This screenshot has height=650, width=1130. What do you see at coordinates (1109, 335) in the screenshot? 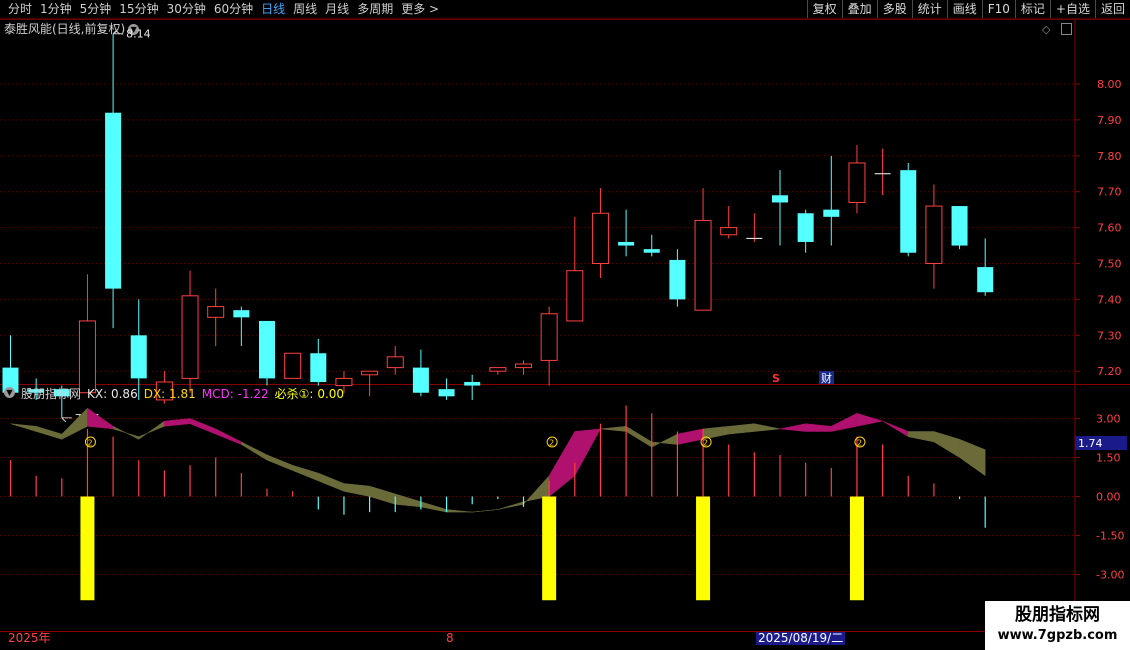
I see `price-tick-label: 7.30` at bounding box center [1109, 335].